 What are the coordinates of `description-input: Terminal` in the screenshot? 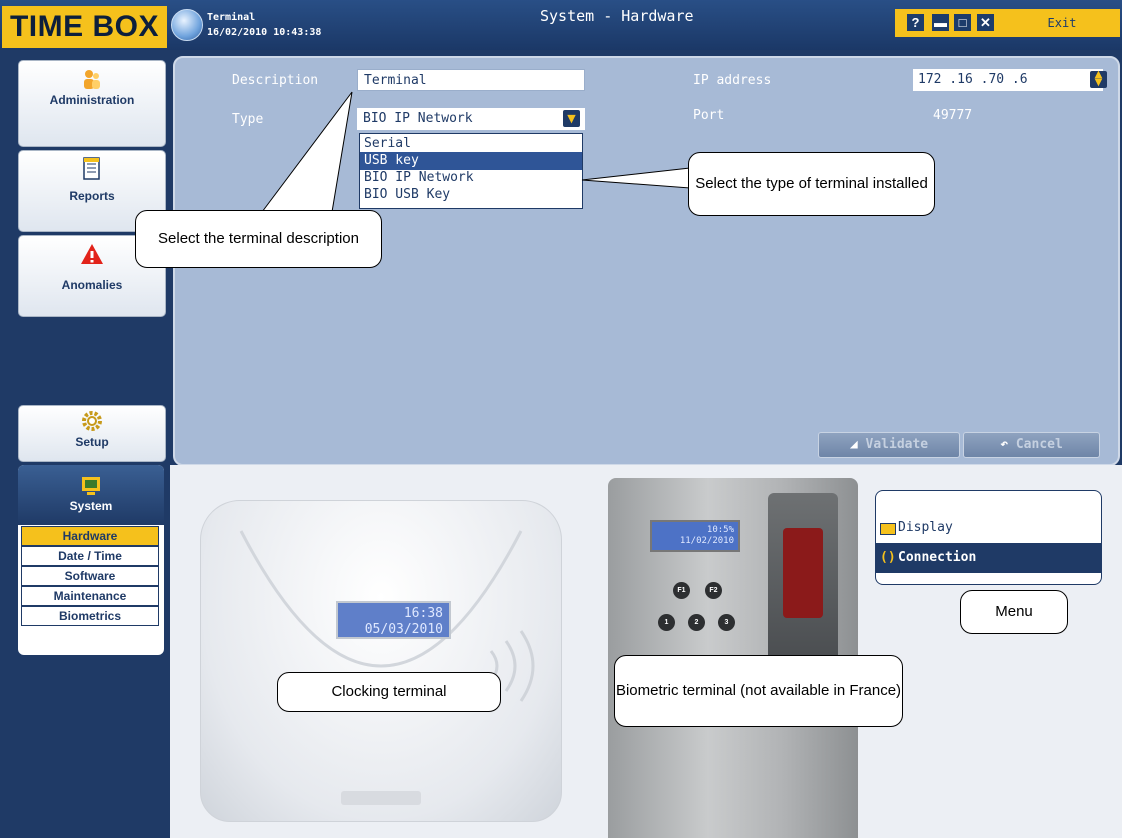 It's located at (471, 80).